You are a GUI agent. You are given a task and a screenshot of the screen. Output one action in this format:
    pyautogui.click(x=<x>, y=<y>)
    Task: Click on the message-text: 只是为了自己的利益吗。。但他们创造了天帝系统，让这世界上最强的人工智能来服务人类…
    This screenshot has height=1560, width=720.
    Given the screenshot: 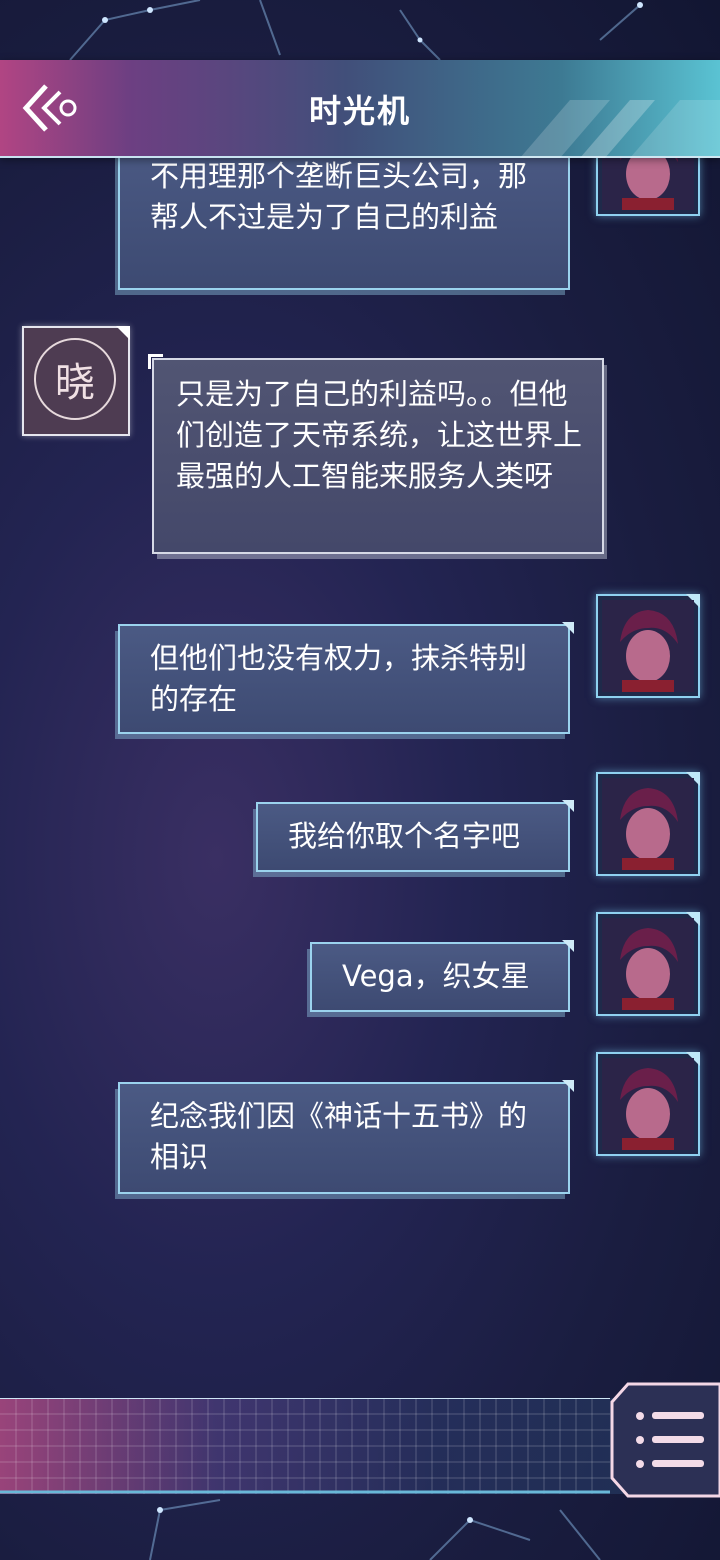 What is the action you would take?
    pyautogui.click(x=379, y=435)
    